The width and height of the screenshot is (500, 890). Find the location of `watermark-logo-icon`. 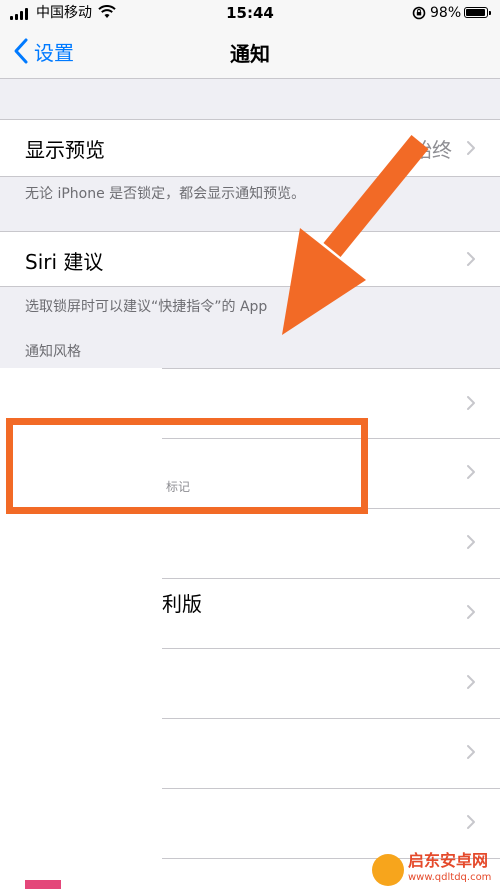

watermark-logo-icon is located at coordinates (388, 870).